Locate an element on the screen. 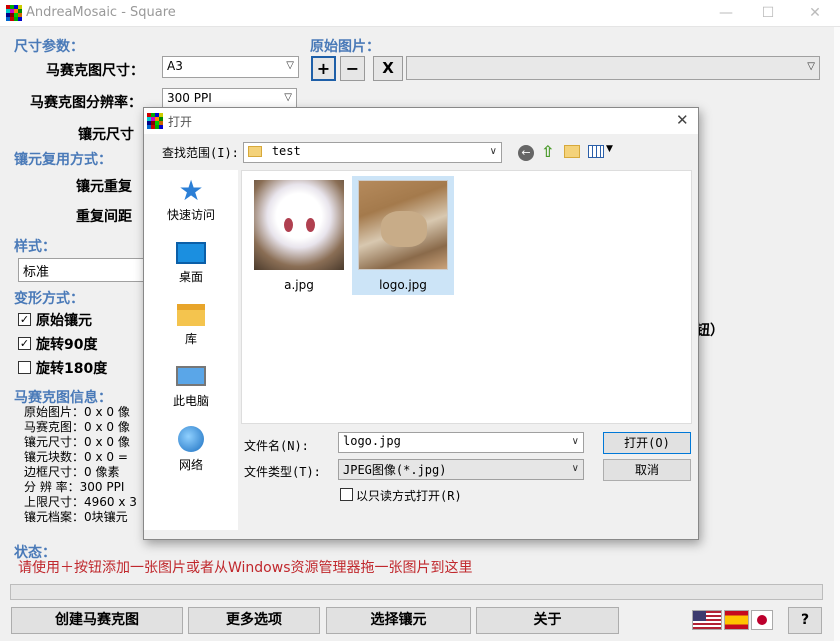  star-icon: ★ is located at coordinates (191, 190).